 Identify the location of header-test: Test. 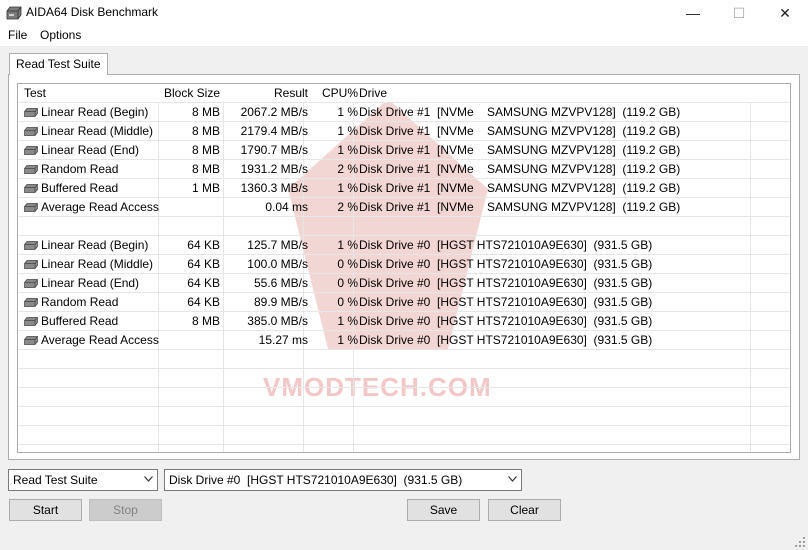
(35, 93).